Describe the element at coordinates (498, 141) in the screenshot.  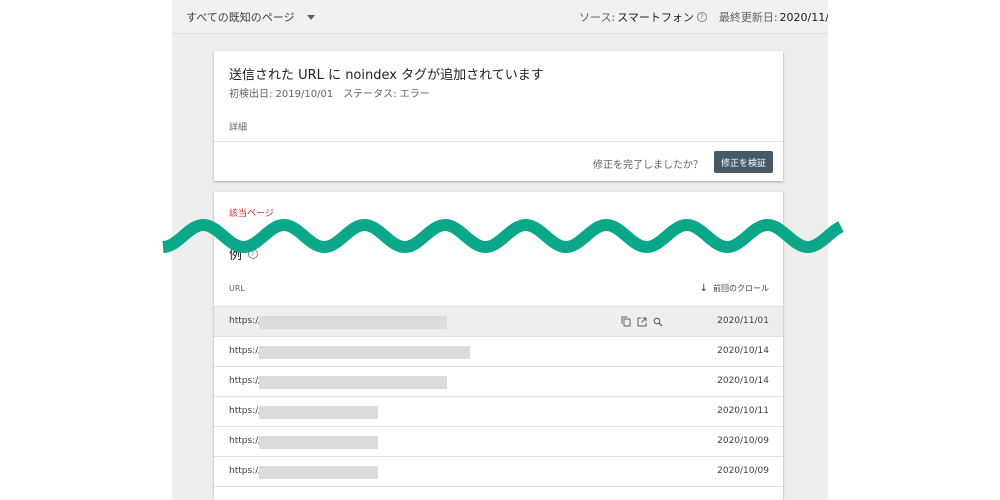
I see `divider` at that location.